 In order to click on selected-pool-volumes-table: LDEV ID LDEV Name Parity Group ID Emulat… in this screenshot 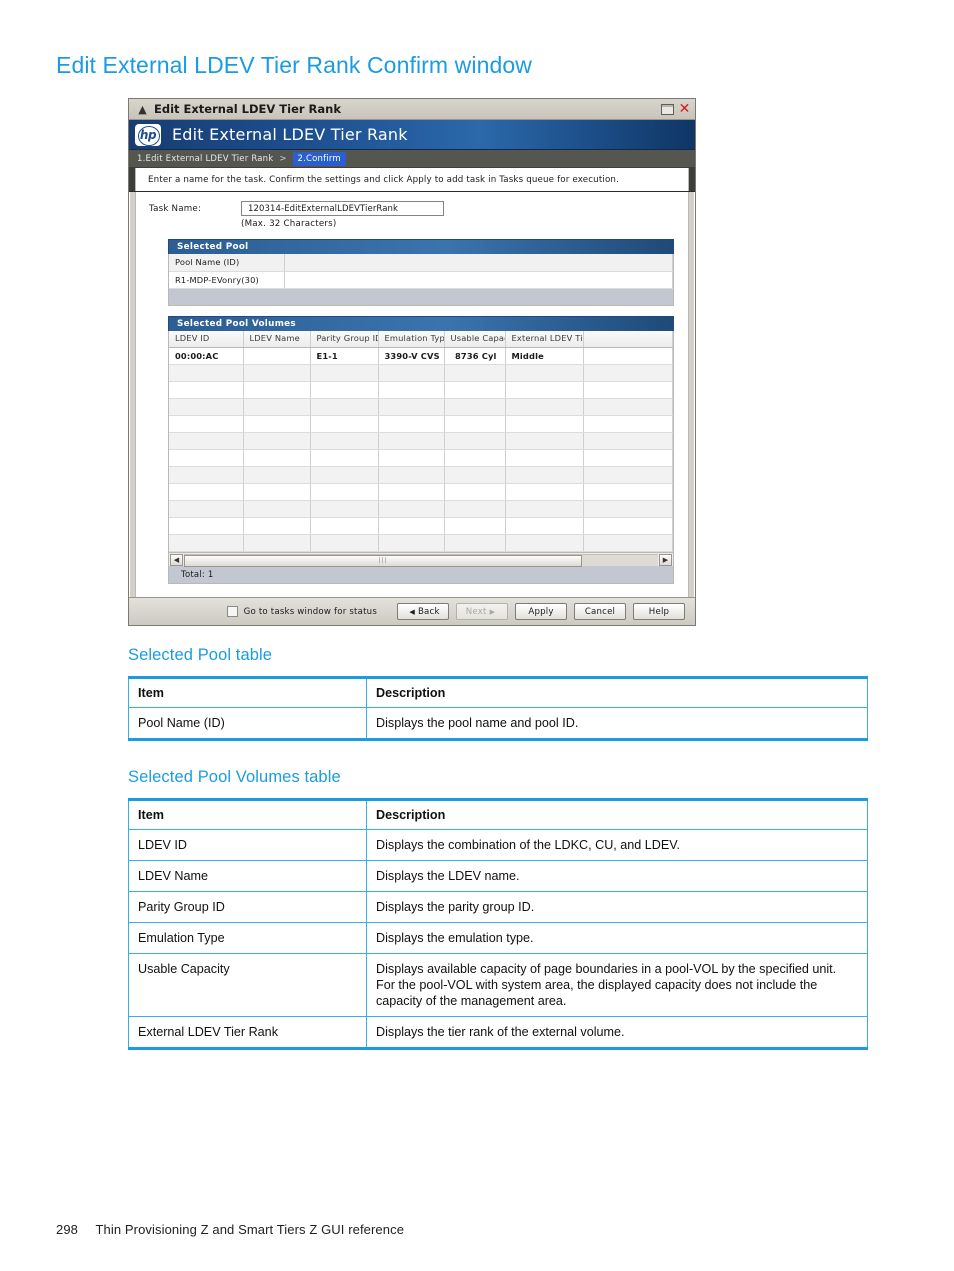, I will do `click(421, 441)`.